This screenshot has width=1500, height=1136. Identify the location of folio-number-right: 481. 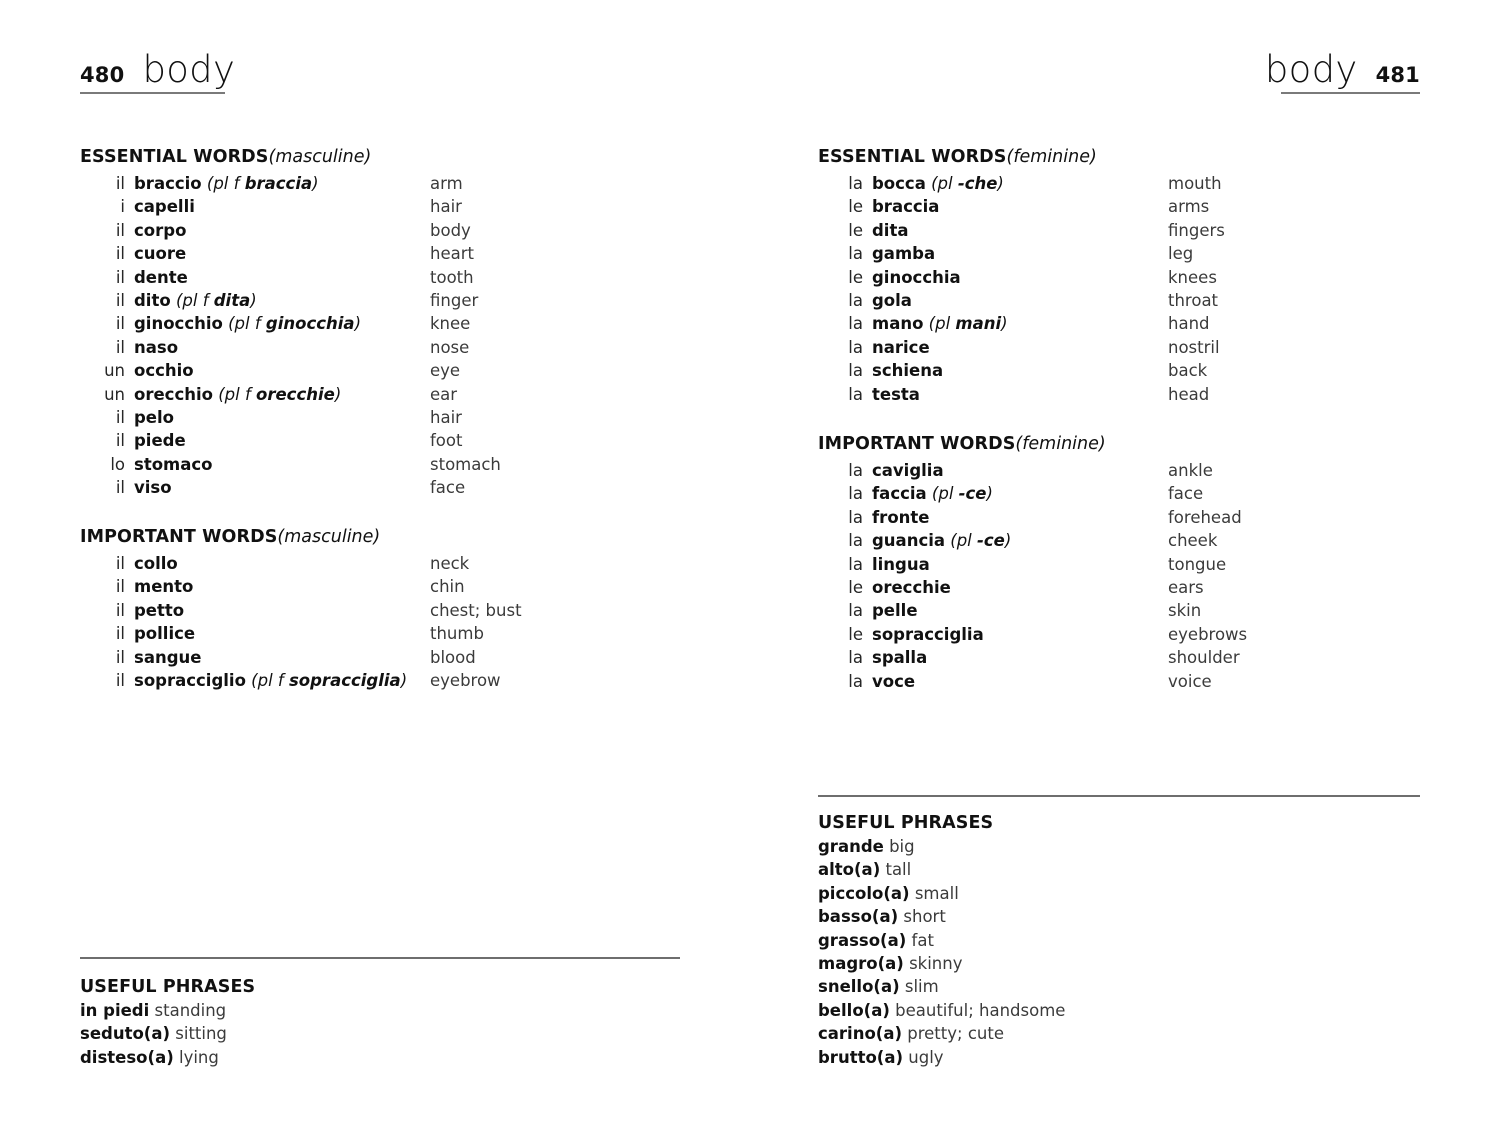
(1397, 75).